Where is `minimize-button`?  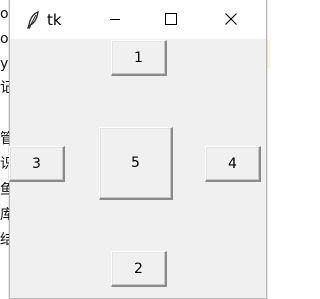
minimize-button is located at coordinates (115, 19).